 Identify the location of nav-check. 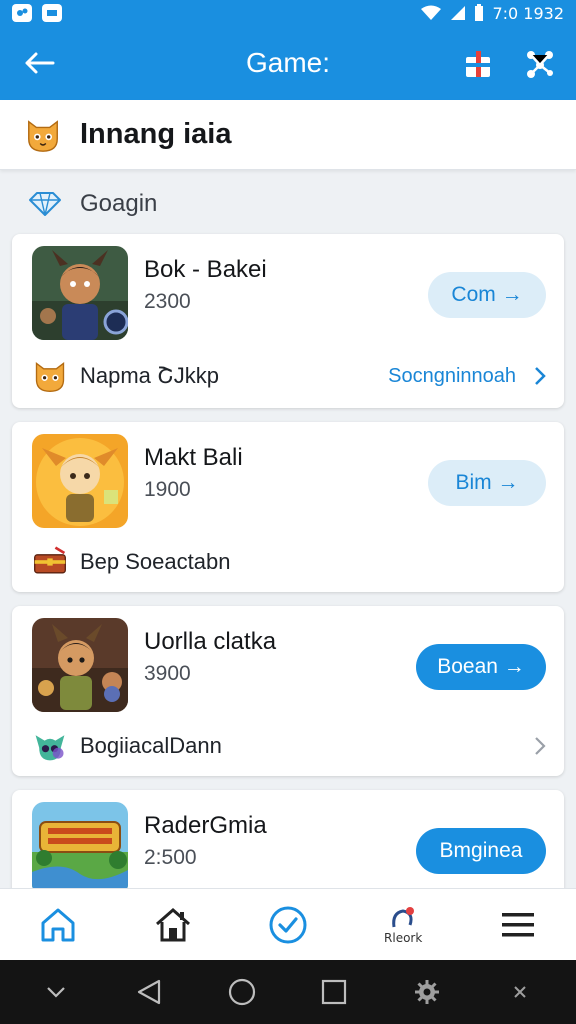
(288, 925).